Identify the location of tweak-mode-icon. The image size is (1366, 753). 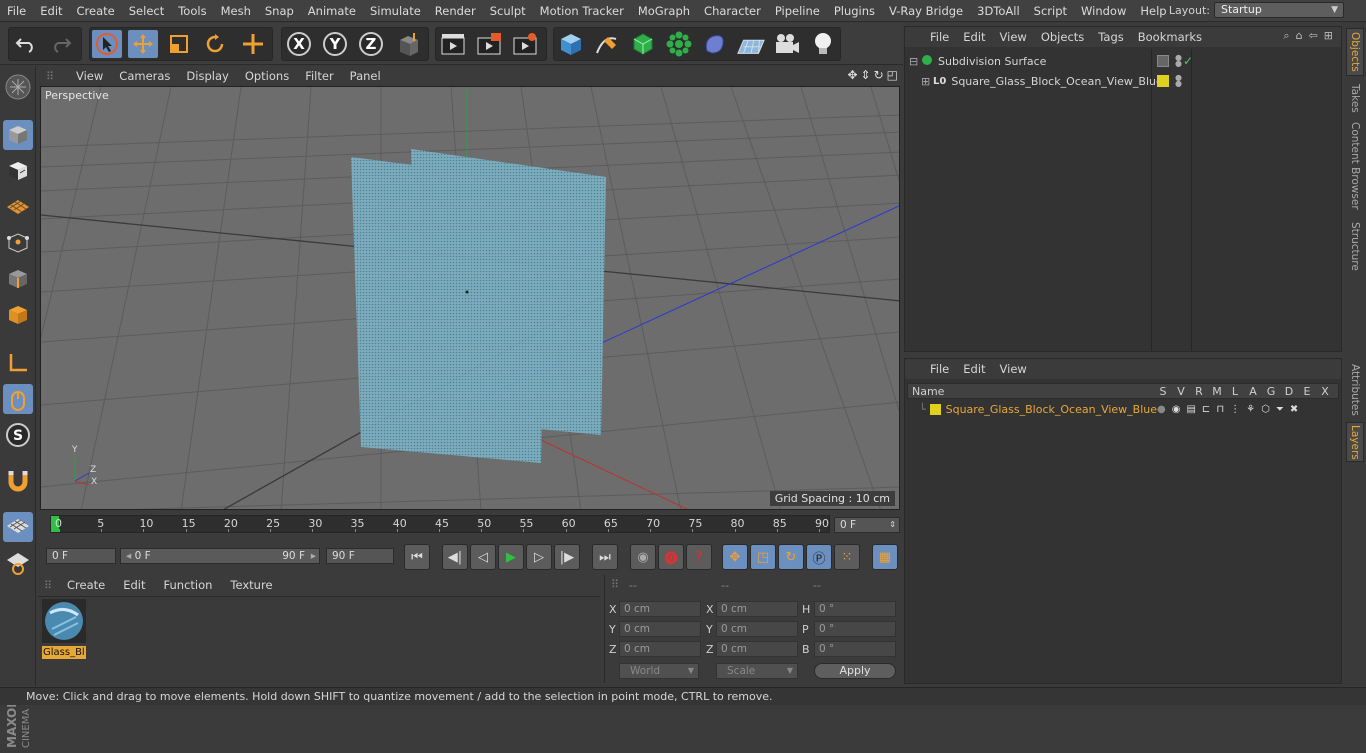
(18, 399).